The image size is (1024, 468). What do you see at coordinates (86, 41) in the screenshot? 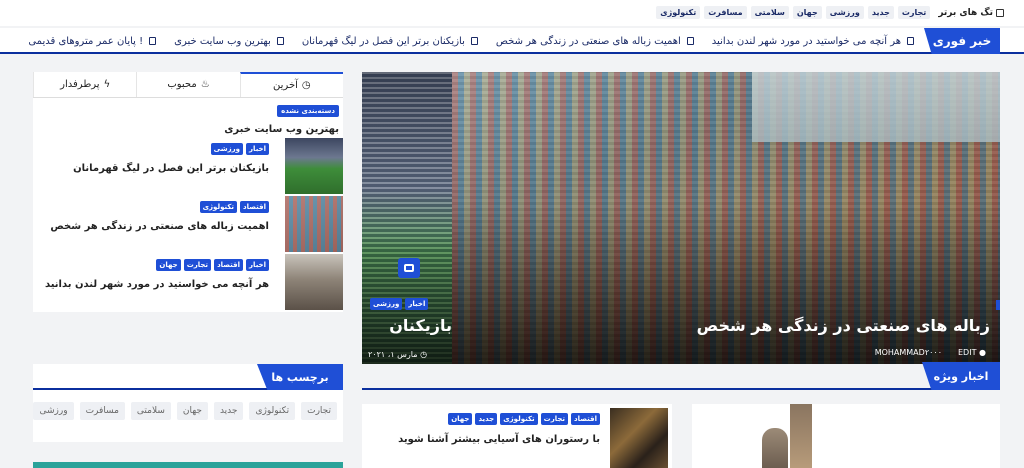
I see `ticker-item-text: ! پایان عمر متروهای قدیمی` at bounding box center [86, 41].